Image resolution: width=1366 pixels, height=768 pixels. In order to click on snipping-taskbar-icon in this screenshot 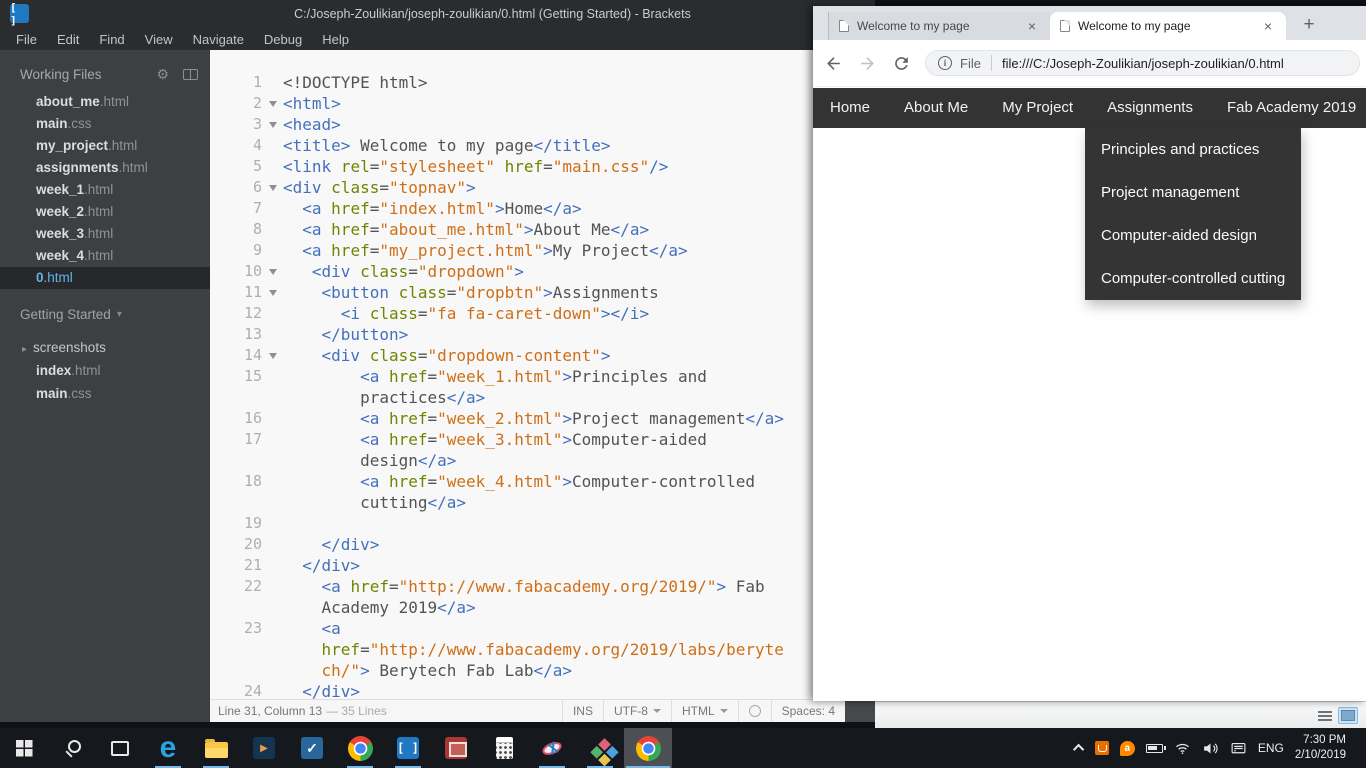, I will do `click(552, 748)`.